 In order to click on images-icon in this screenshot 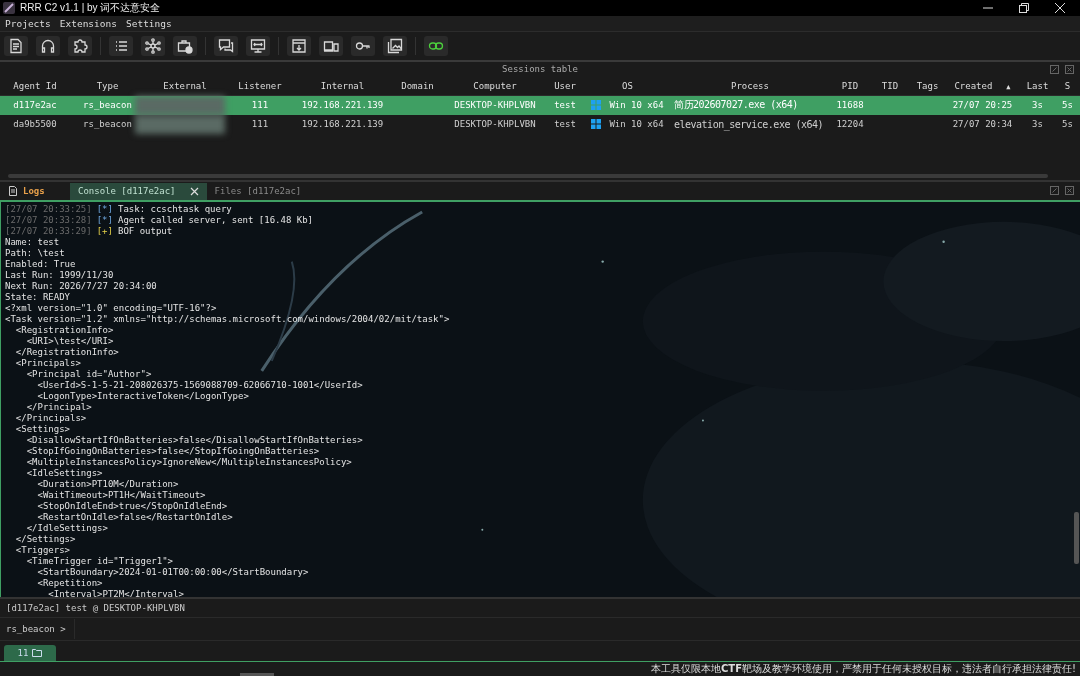, I will do `click(395, 45)`.